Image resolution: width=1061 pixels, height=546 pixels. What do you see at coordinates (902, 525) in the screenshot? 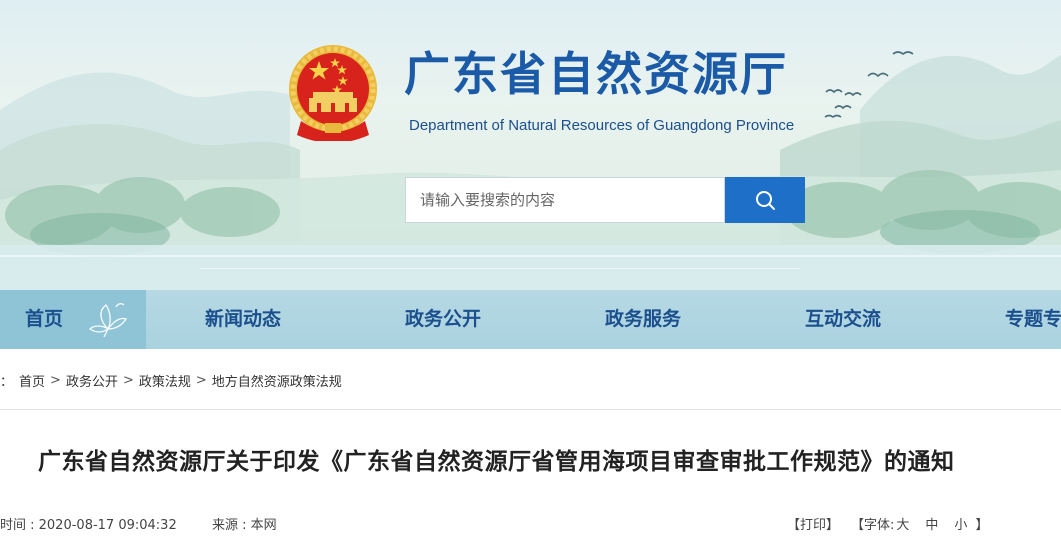
I see `font-size-large: 大` at bounding box center [902, 525].